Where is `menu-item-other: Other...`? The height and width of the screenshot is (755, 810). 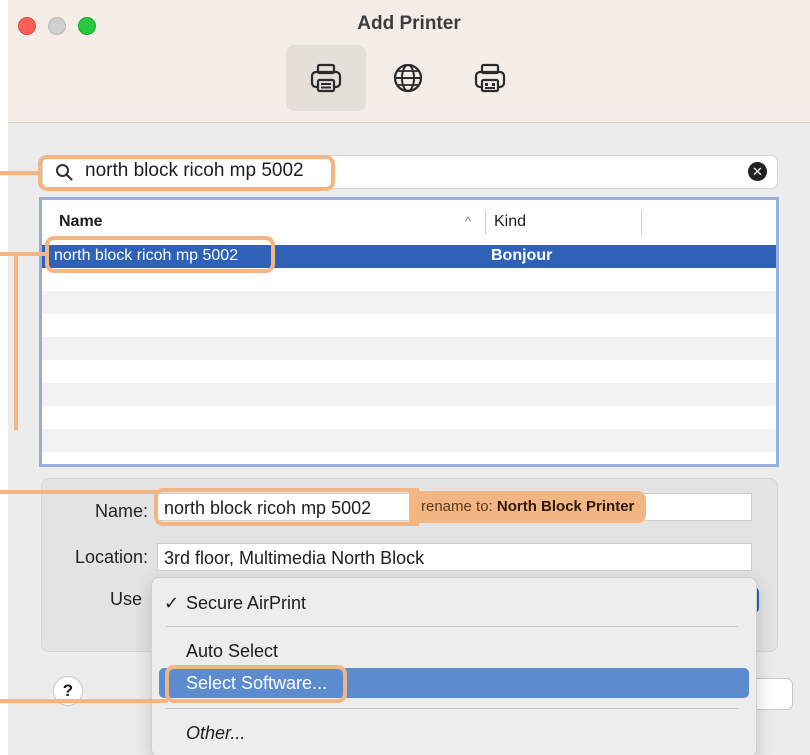
menu-item-other: Other... is located at coordinates (454, 733).